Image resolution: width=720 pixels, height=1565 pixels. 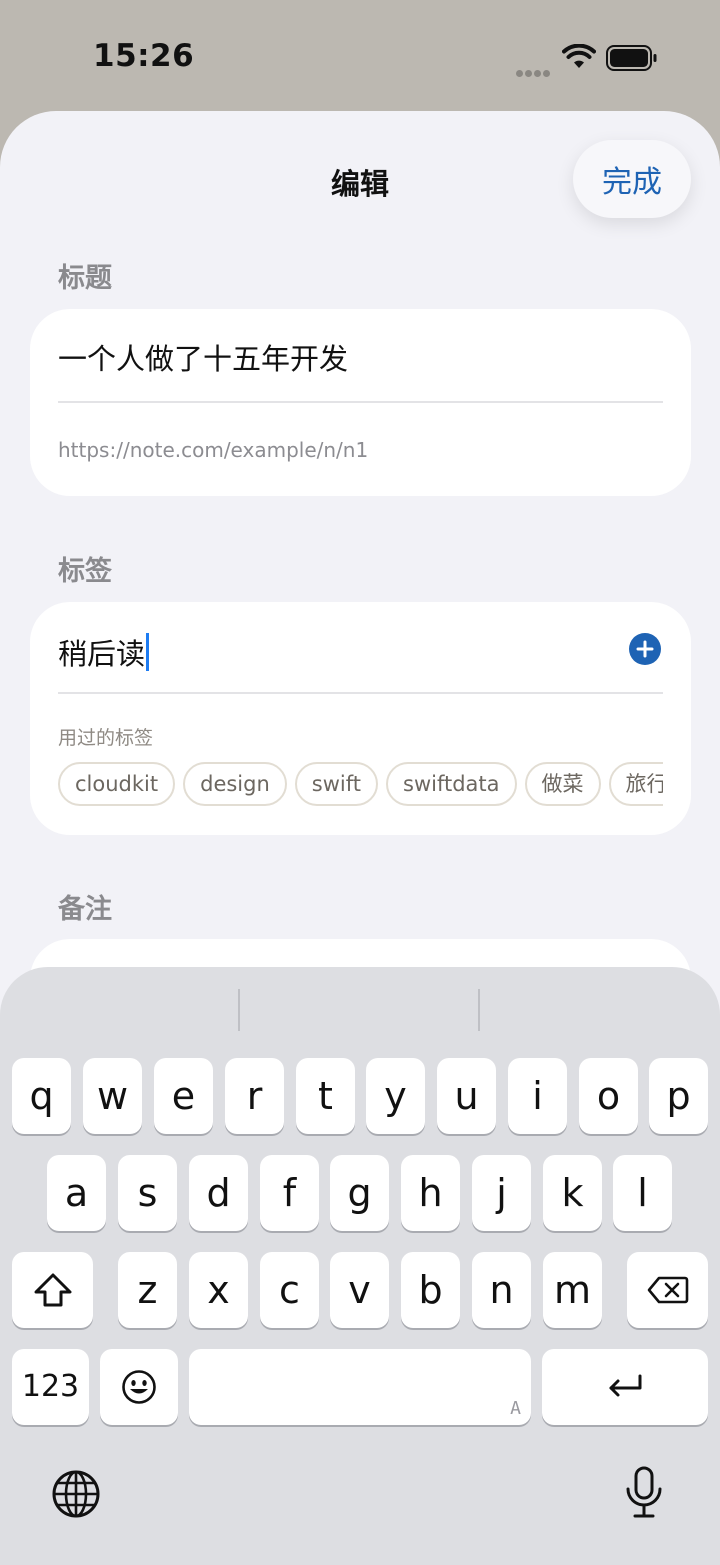 What do you see at coordinates (537, 1096) in the screenshot?
I see `key-i: i` at bounding box center [537, 1096].